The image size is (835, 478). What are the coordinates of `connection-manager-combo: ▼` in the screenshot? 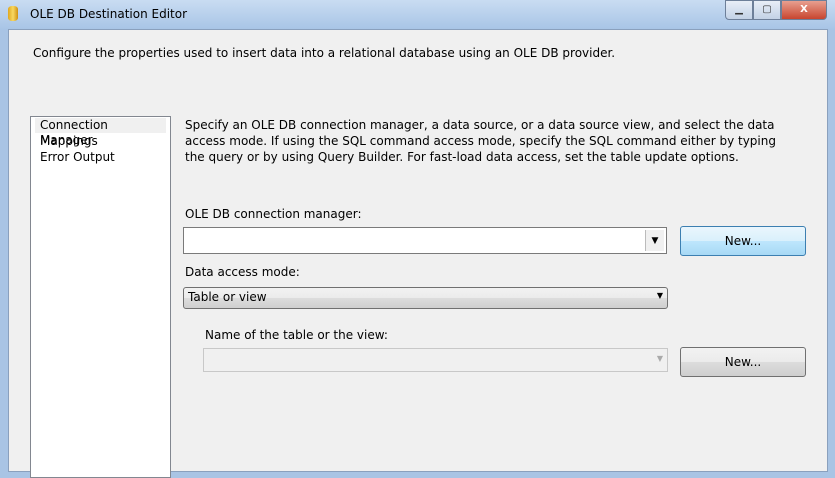 It's located at (425, 240).